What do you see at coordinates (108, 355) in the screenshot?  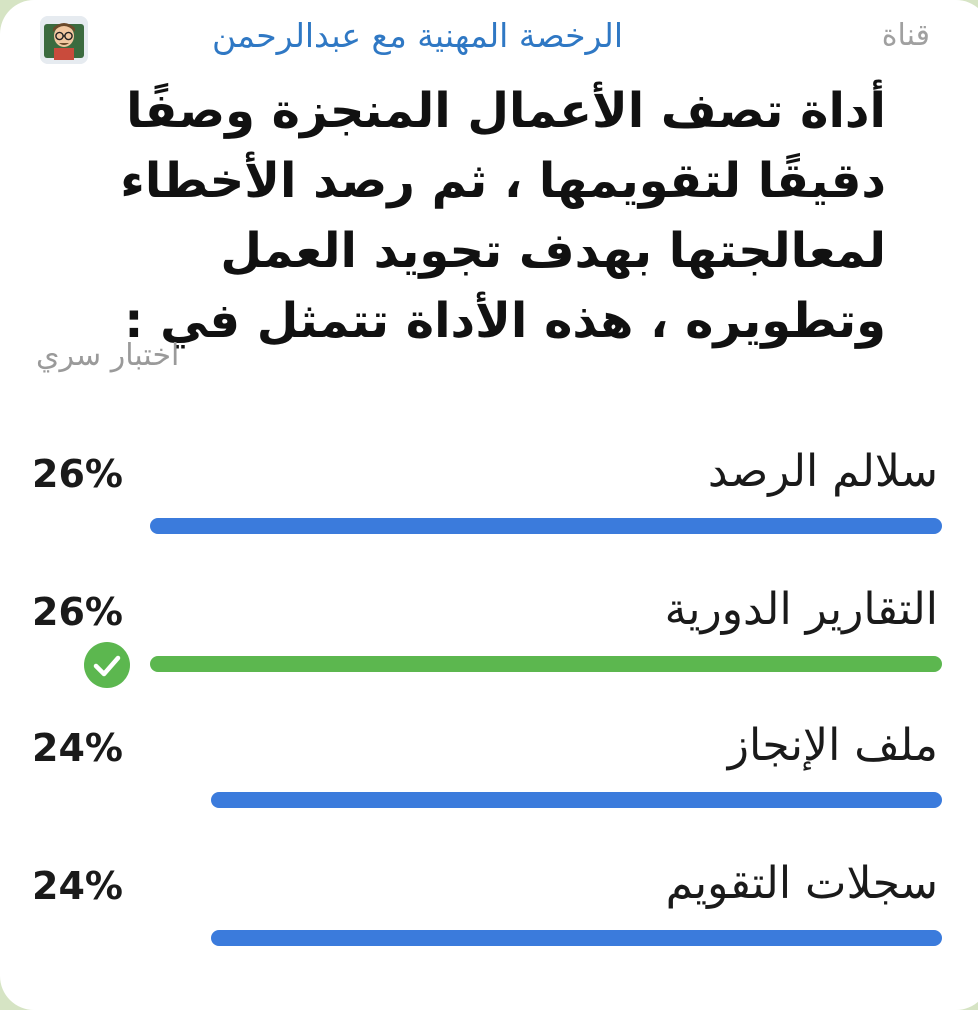 I see `quiz-type-label: اختبار سري` at bounding box center [108, 355].